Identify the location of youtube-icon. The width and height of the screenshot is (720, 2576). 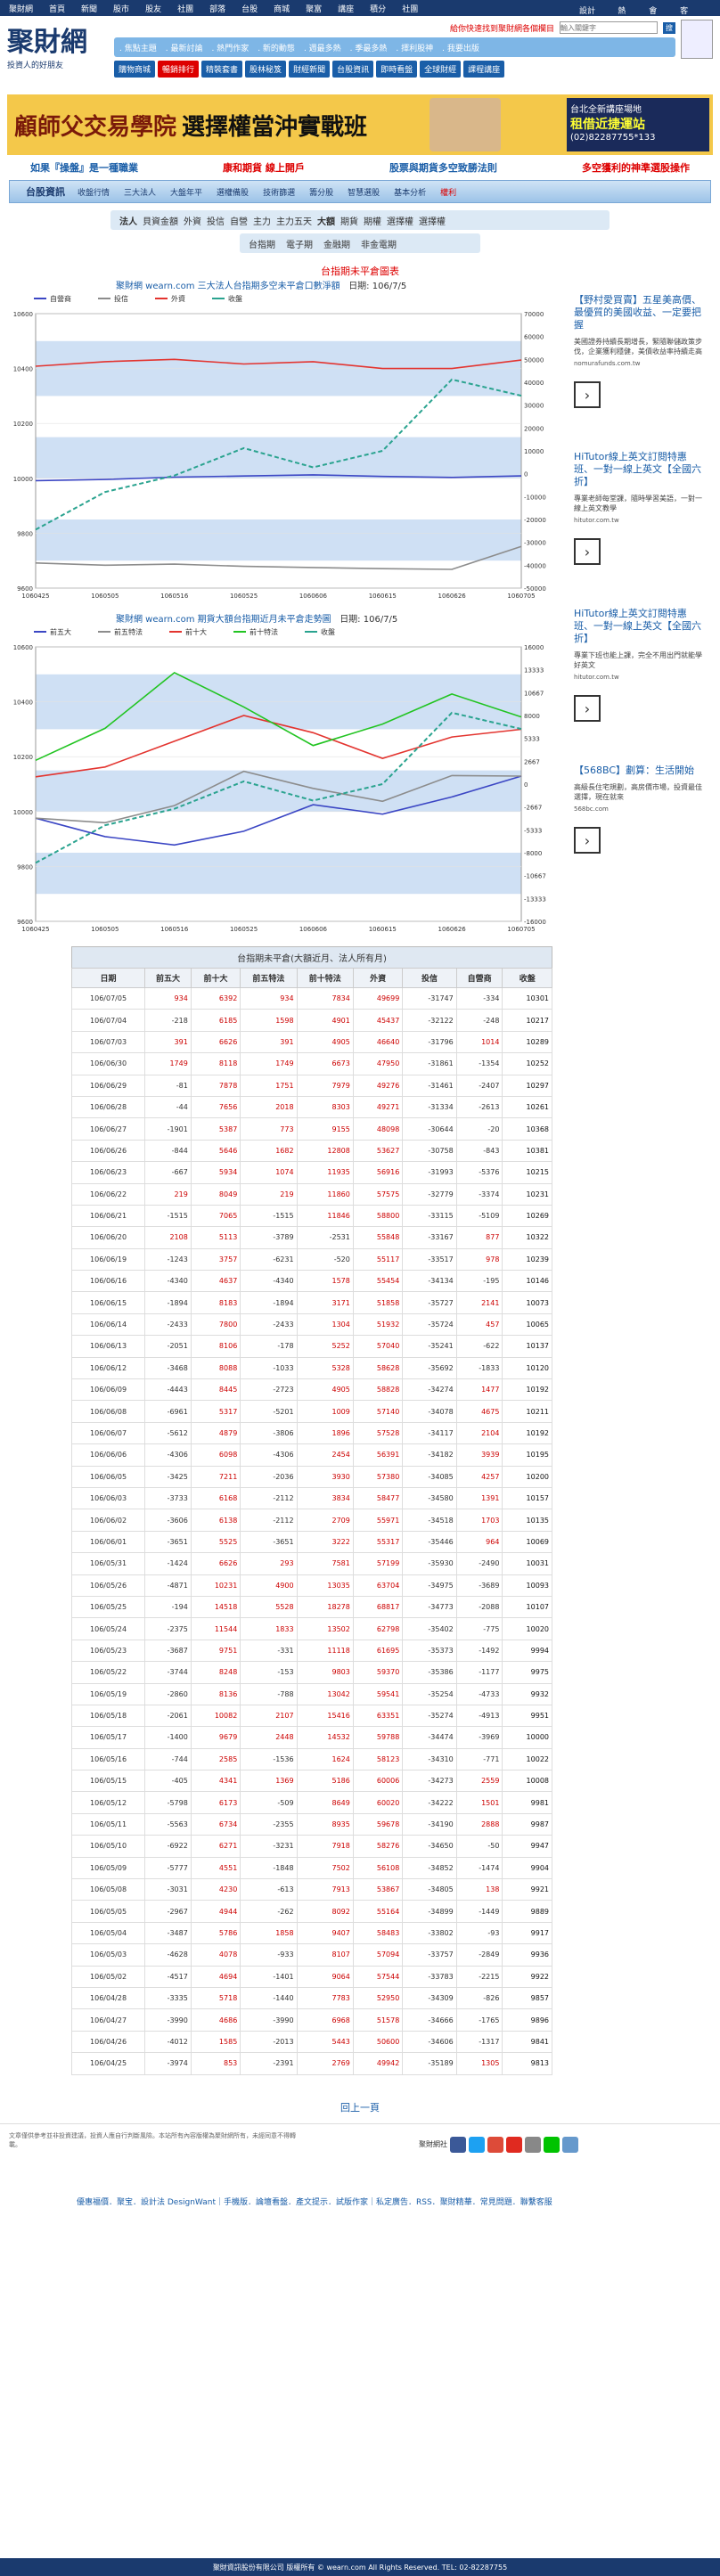
(514, 2144).